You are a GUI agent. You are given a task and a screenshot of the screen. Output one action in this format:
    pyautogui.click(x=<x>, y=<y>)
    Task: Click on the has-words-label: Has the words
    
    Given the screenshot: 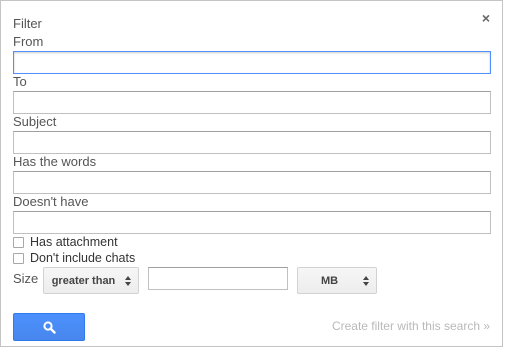 What is the action you would take?
    pyautogui.click(x=55, y=161)
    